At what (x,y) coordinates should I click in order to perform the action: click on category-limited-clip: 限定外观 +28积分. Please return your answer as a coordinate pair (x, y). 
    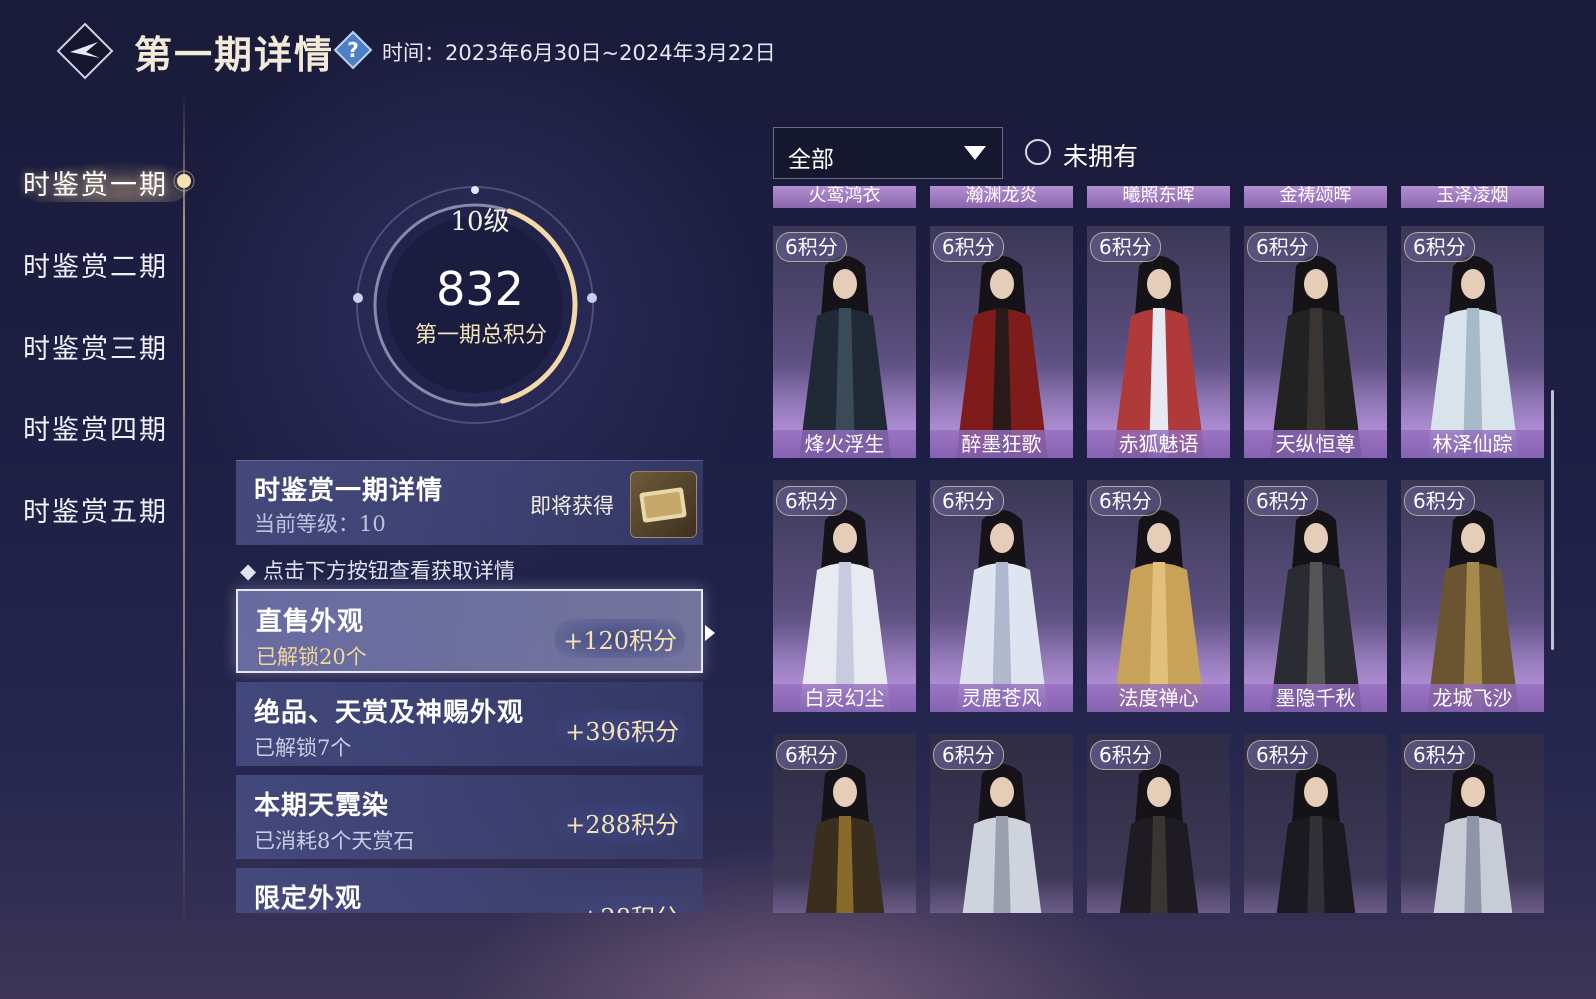
    Looking at the image, I should click on (469, 890).